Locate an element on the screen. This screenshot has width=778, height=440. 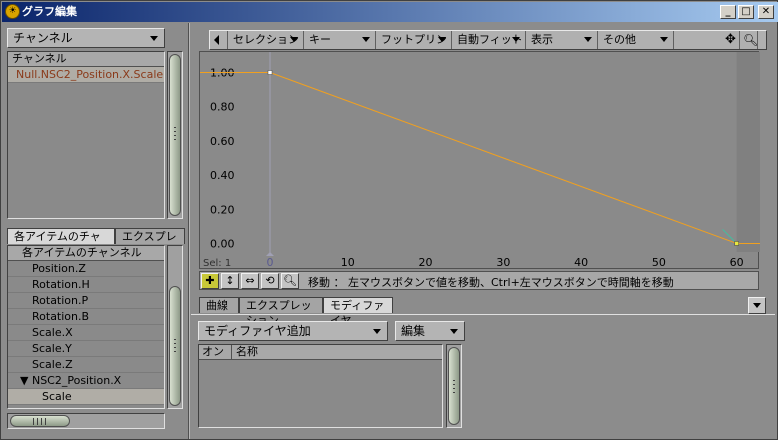
key-menu: キー is located at coordinates (340, 40).